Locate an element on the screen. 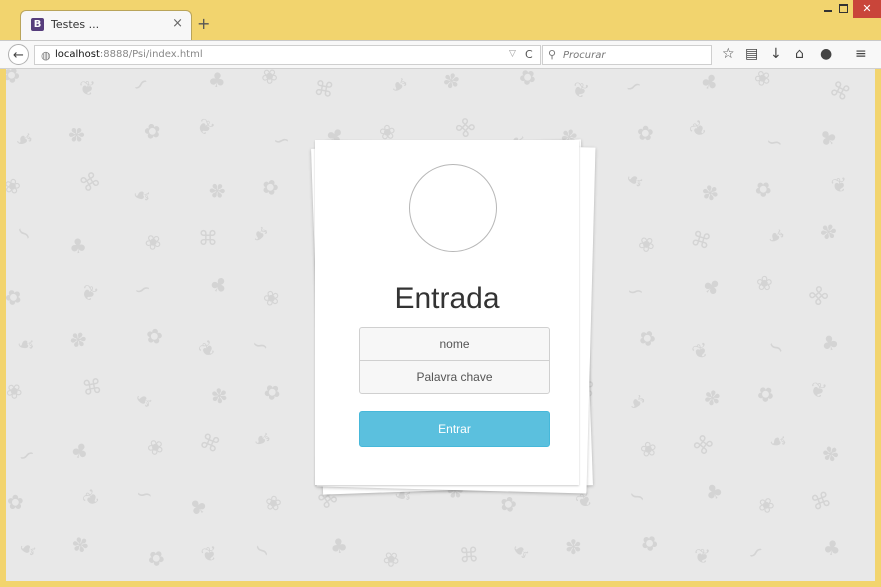  menu-icon: ≡ is located at coordinates (861, 54).